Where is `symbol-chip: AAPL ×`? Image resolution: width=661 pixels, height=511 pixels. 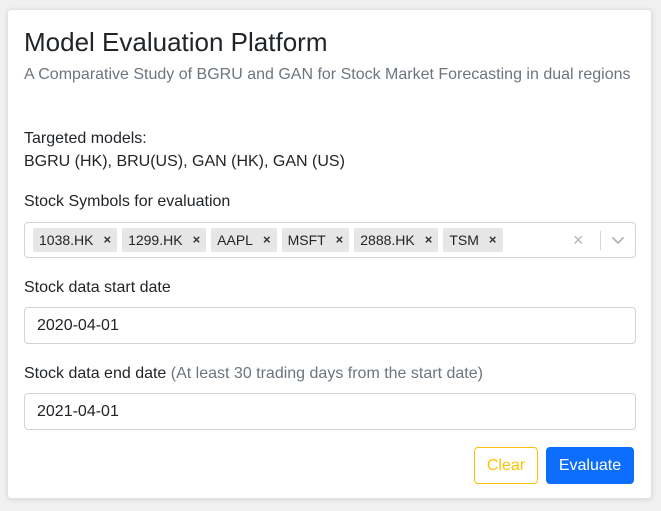
symbol-chip: AAPL × is located at coordinates (244, 240).